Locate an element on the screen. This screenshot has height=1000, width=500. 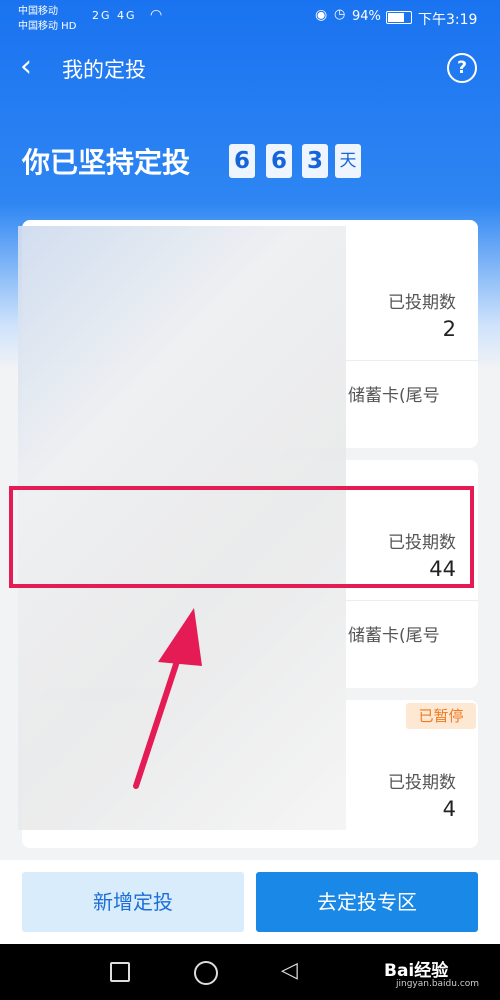
nav-back-icon: ◁ is located at coordinates (289, 970).